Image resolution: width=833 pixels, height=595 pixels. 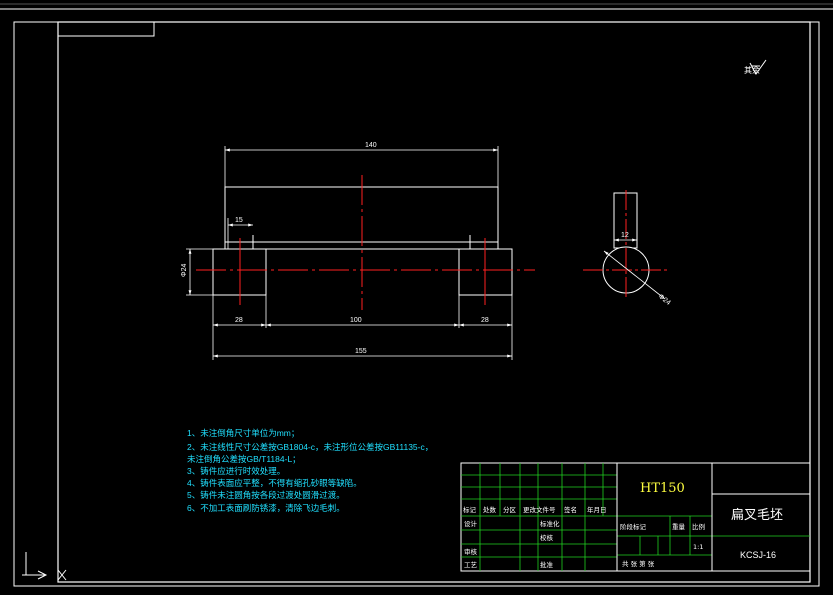 I want to click on stage-h-1: 重量, so click(x=679, y=527).